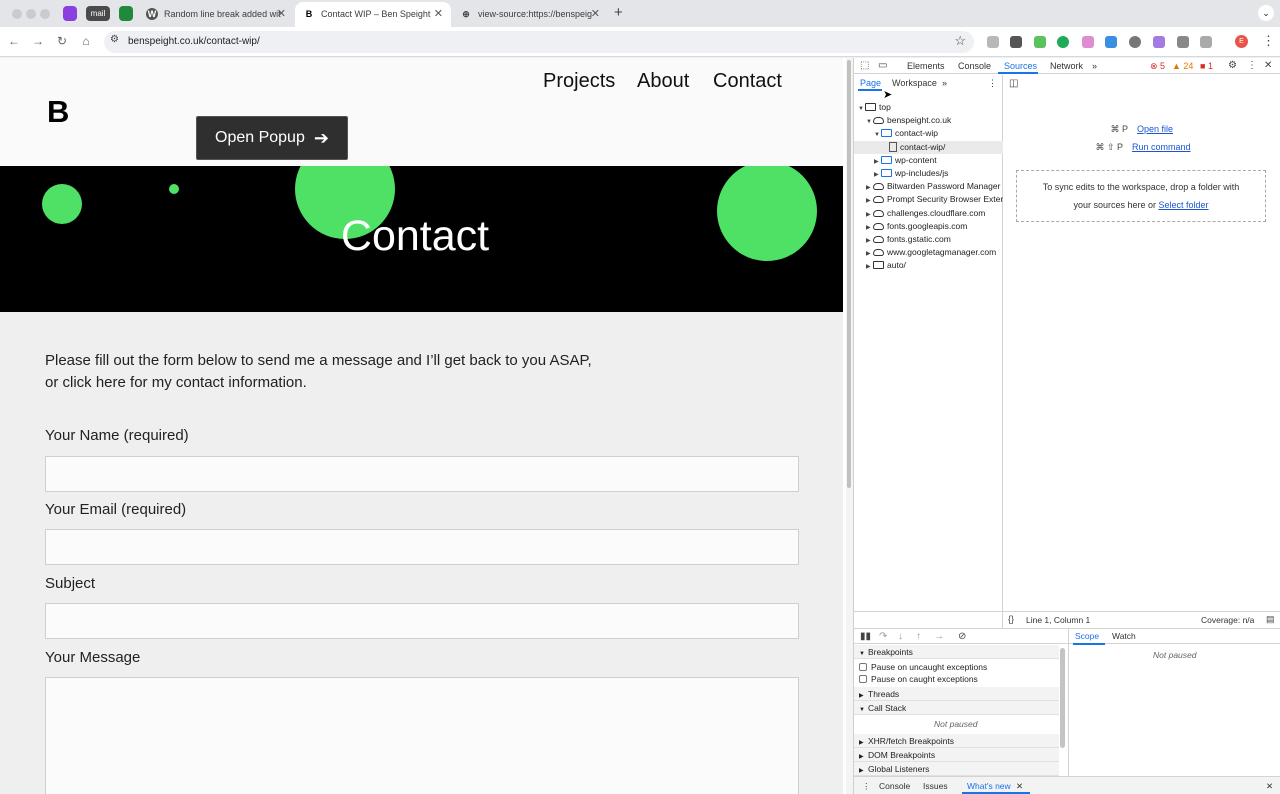  What do you see at coordinates (1268, 65) in the screenshot?
I see `close-devtools-icon: ✕` at bounding box center [1268, 65].